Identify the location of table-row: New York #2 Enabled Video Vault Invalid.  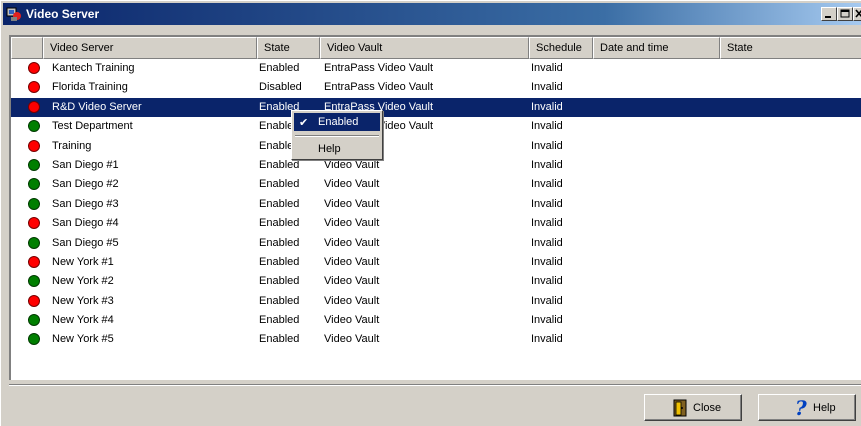
(436, 281).